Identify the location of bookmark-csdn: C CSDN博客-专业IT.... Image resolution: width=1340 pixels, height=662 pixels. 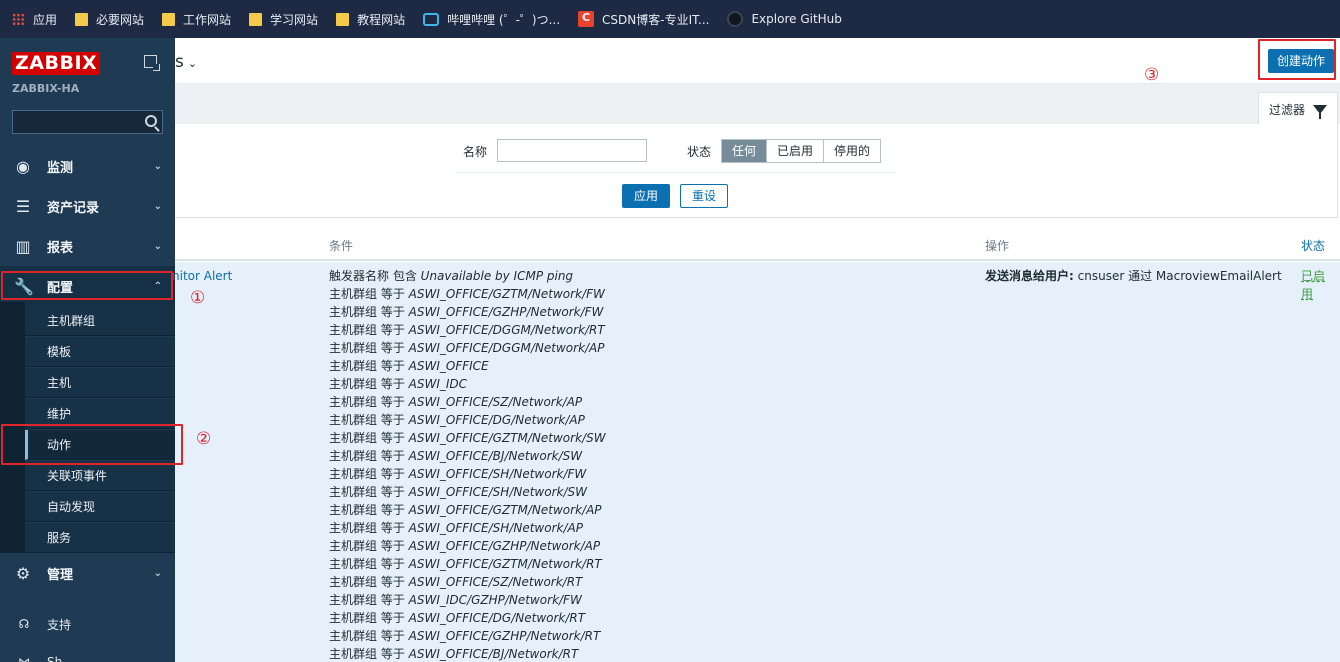
(643, 19).